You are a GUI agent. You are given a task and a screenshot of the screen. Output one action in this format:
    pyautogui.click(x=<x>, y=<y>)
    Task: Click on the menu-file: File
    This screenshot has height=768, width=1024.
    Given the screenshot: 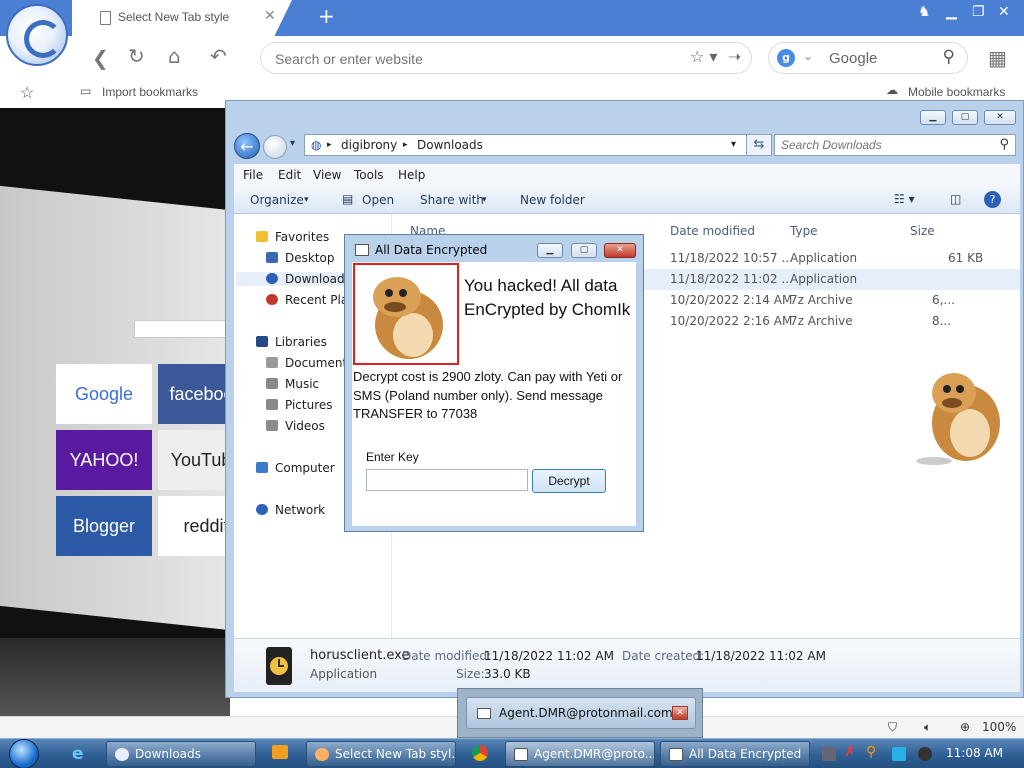 What is the action you would take?
    pyautogui.click(x=253, y=175)
    